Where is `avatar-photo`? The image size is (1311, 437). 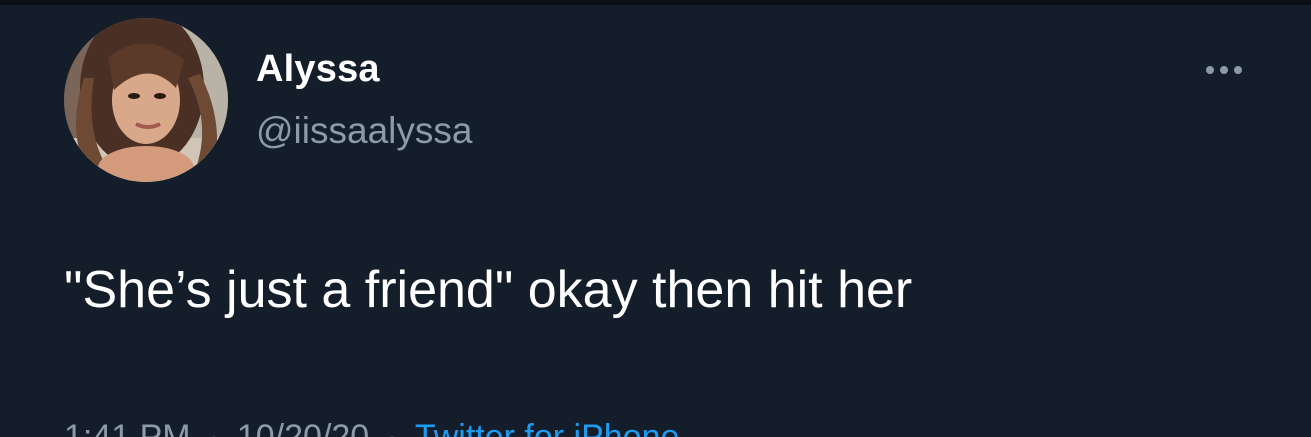
avatar-photo is located at coordinates (146, 100).